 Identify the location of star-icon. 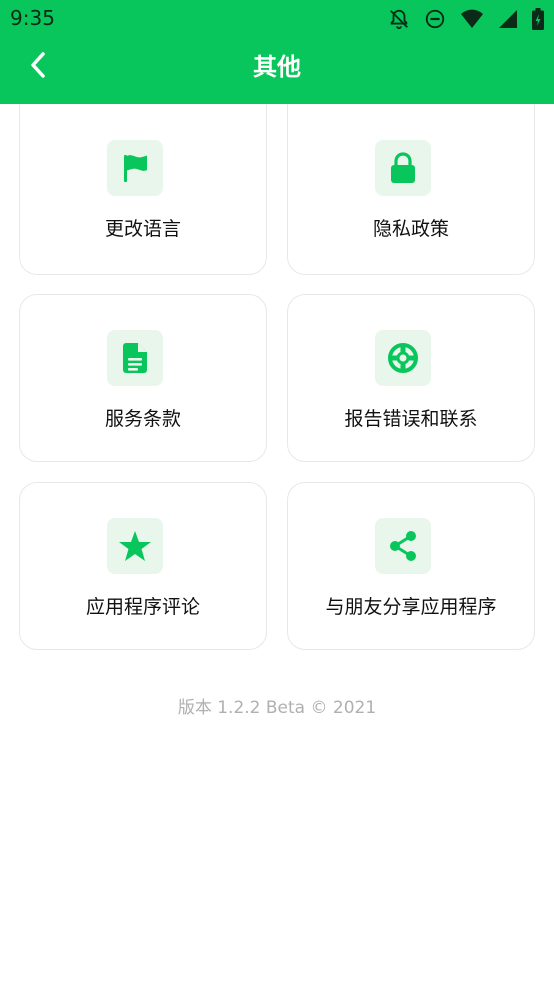
(135, 546).